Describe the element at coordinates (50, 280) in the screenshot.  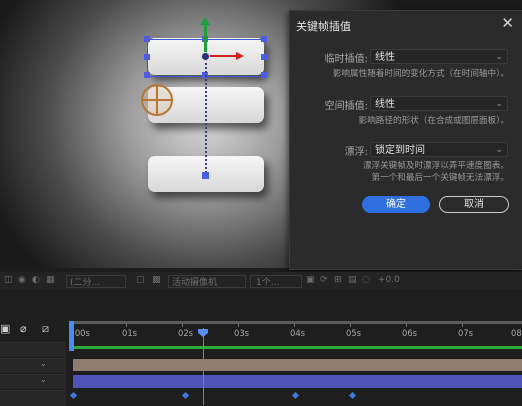
I see `grid-icon: ▦` at that location.